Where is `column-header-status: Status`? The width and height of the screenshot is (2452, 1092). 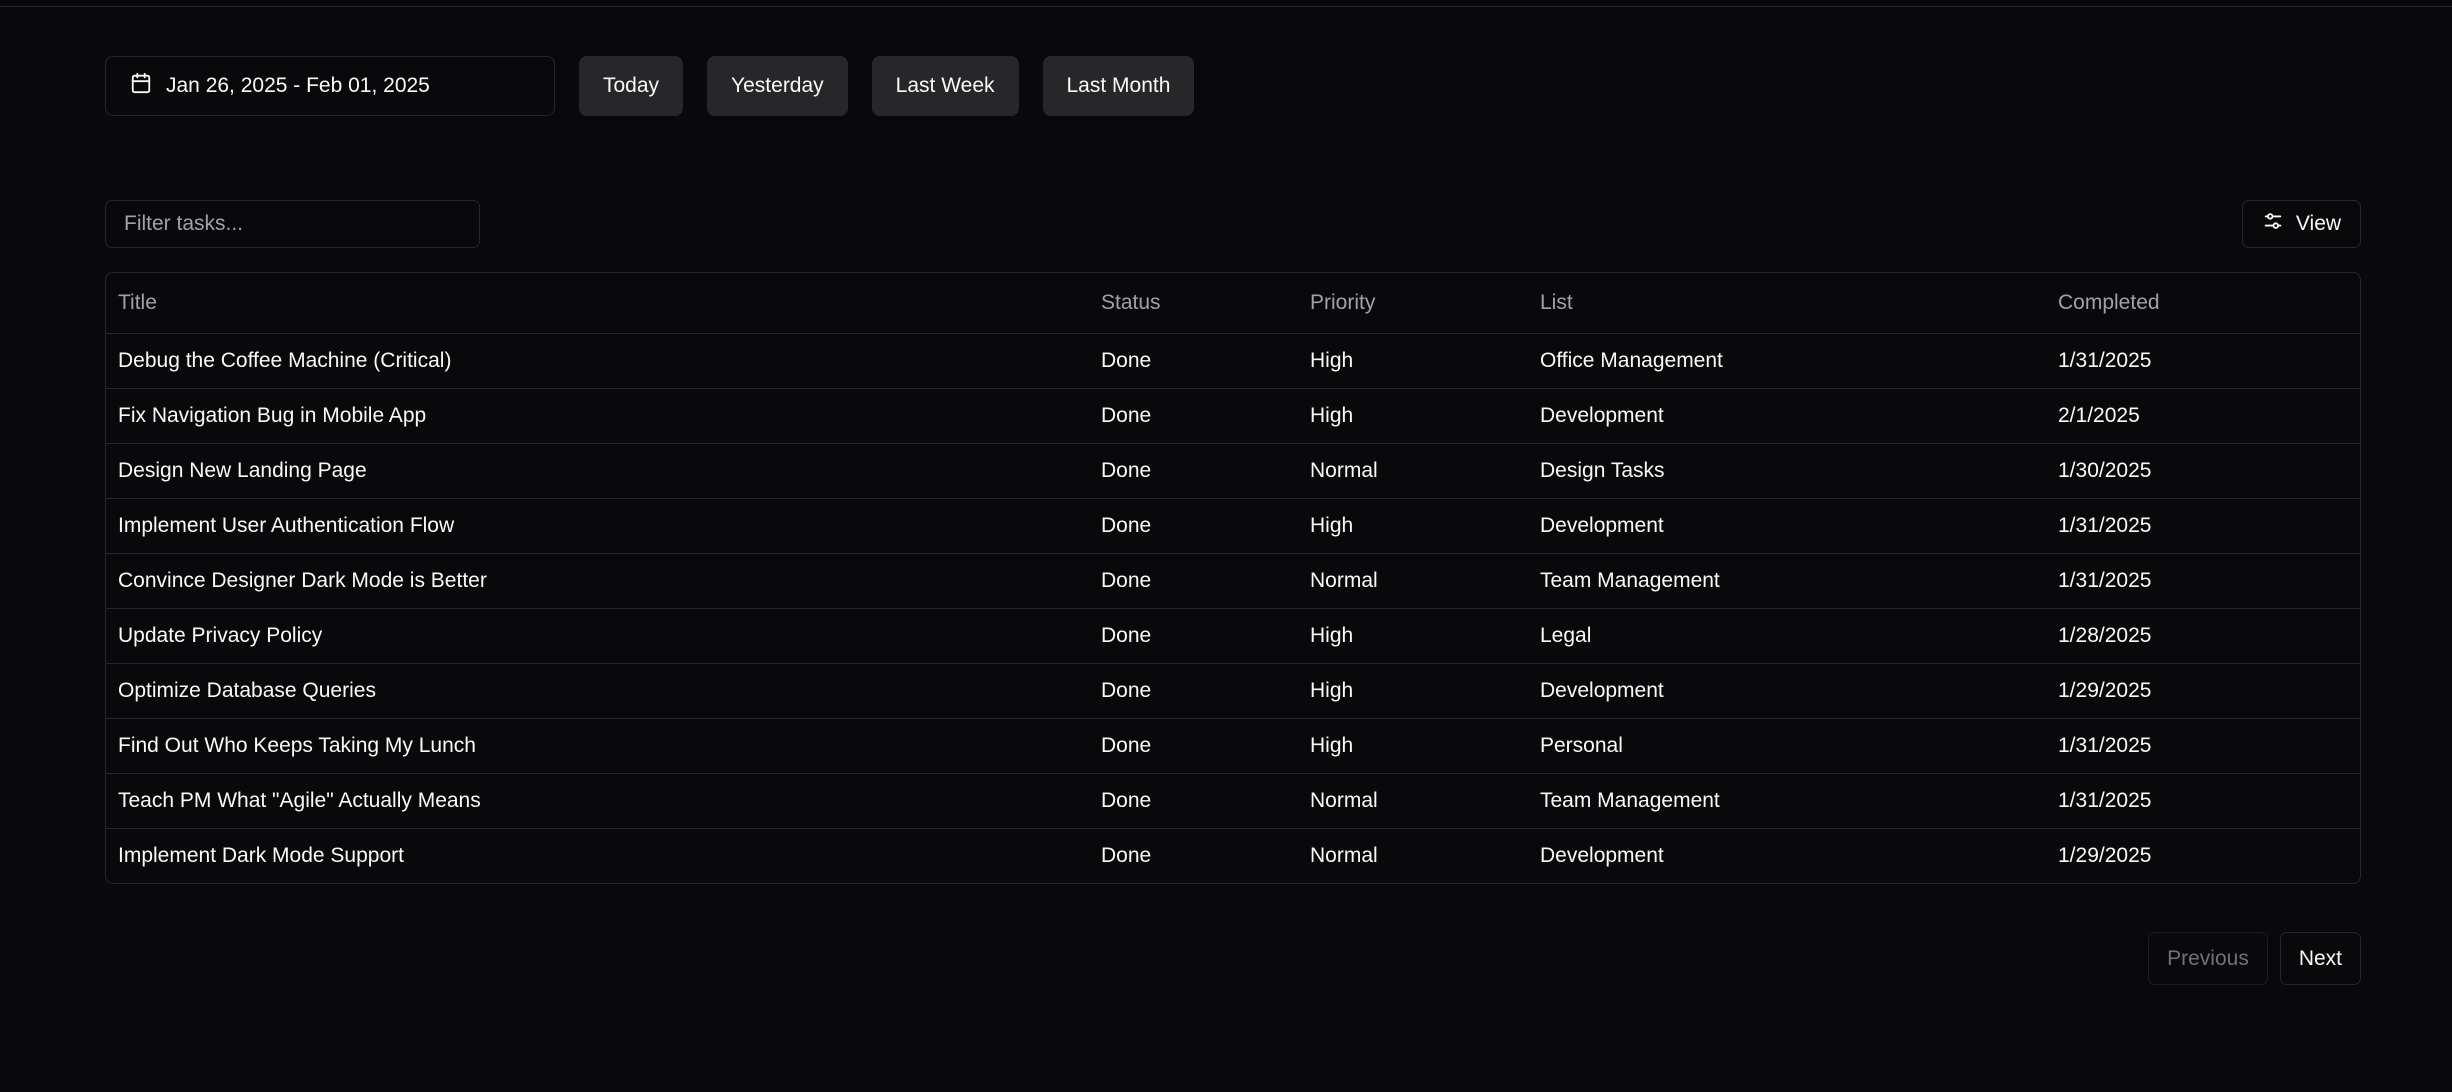 column-header-status: Status is located at coordinates (1193, 303).